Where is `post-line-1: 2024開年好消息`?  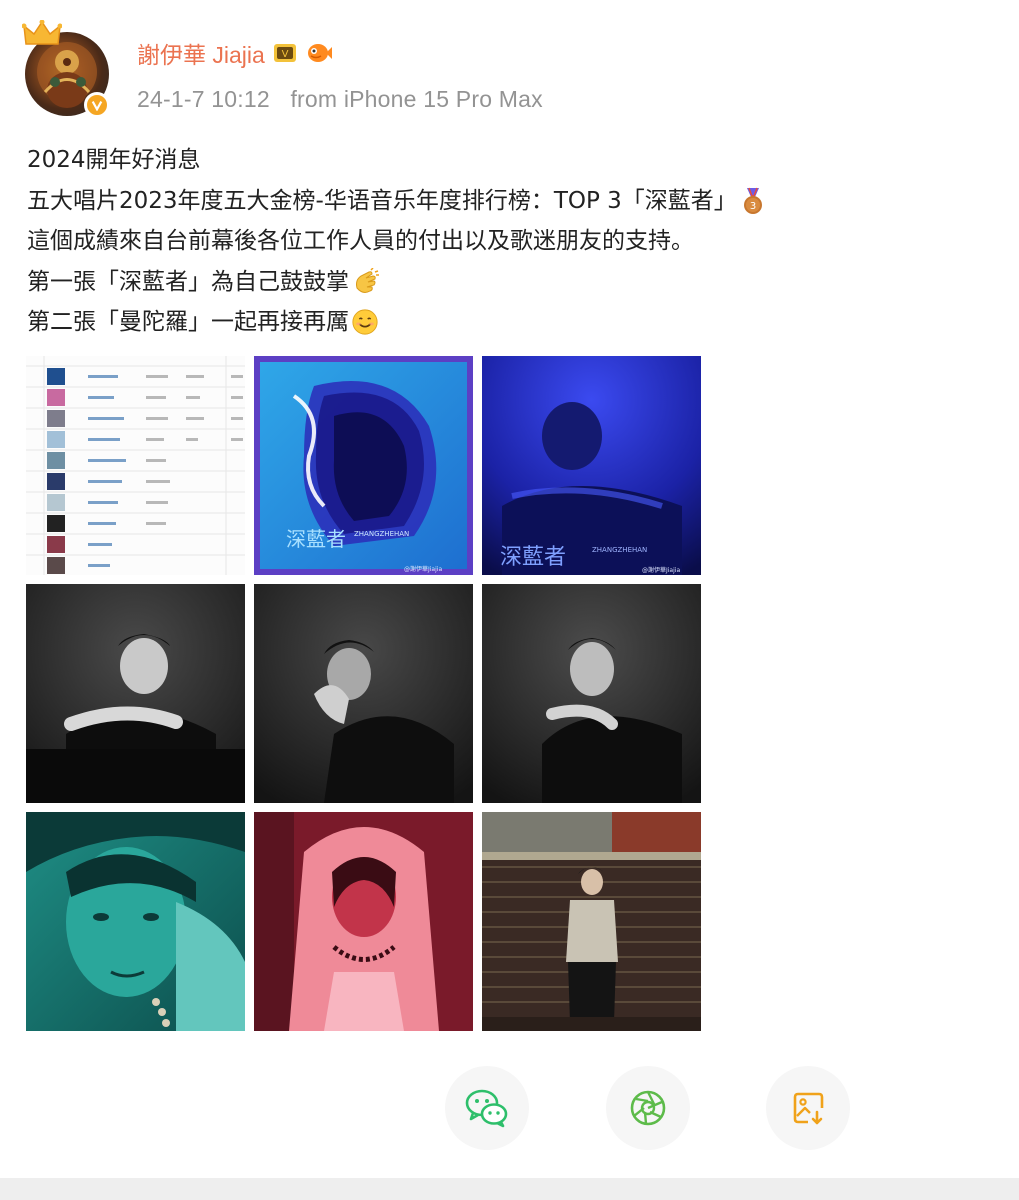
post-line-1: 2024開年好消息 is located at coordinates (507, 160).